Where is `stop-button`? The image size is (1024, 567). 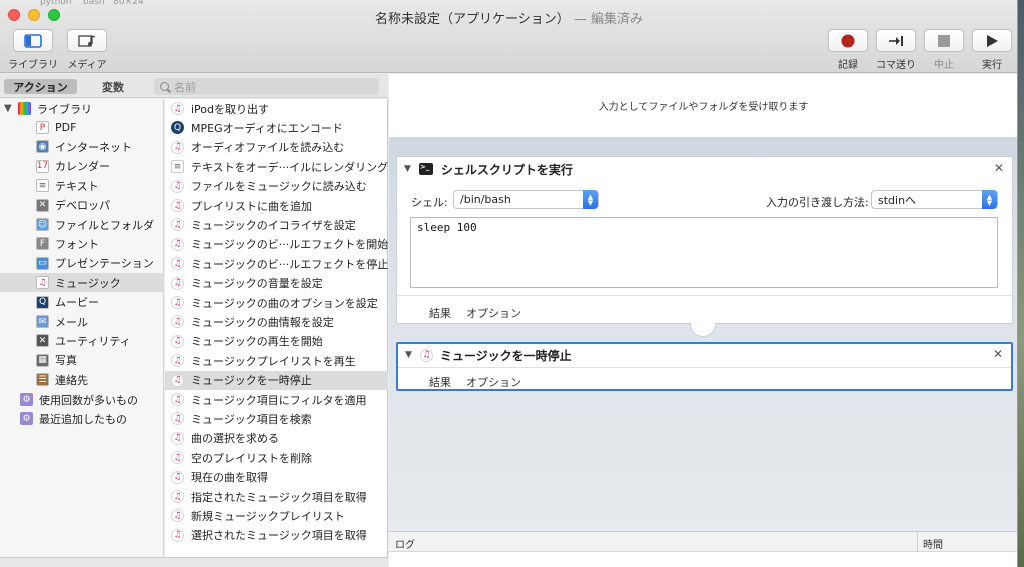 stop-button is located at coordinates (944, 40).